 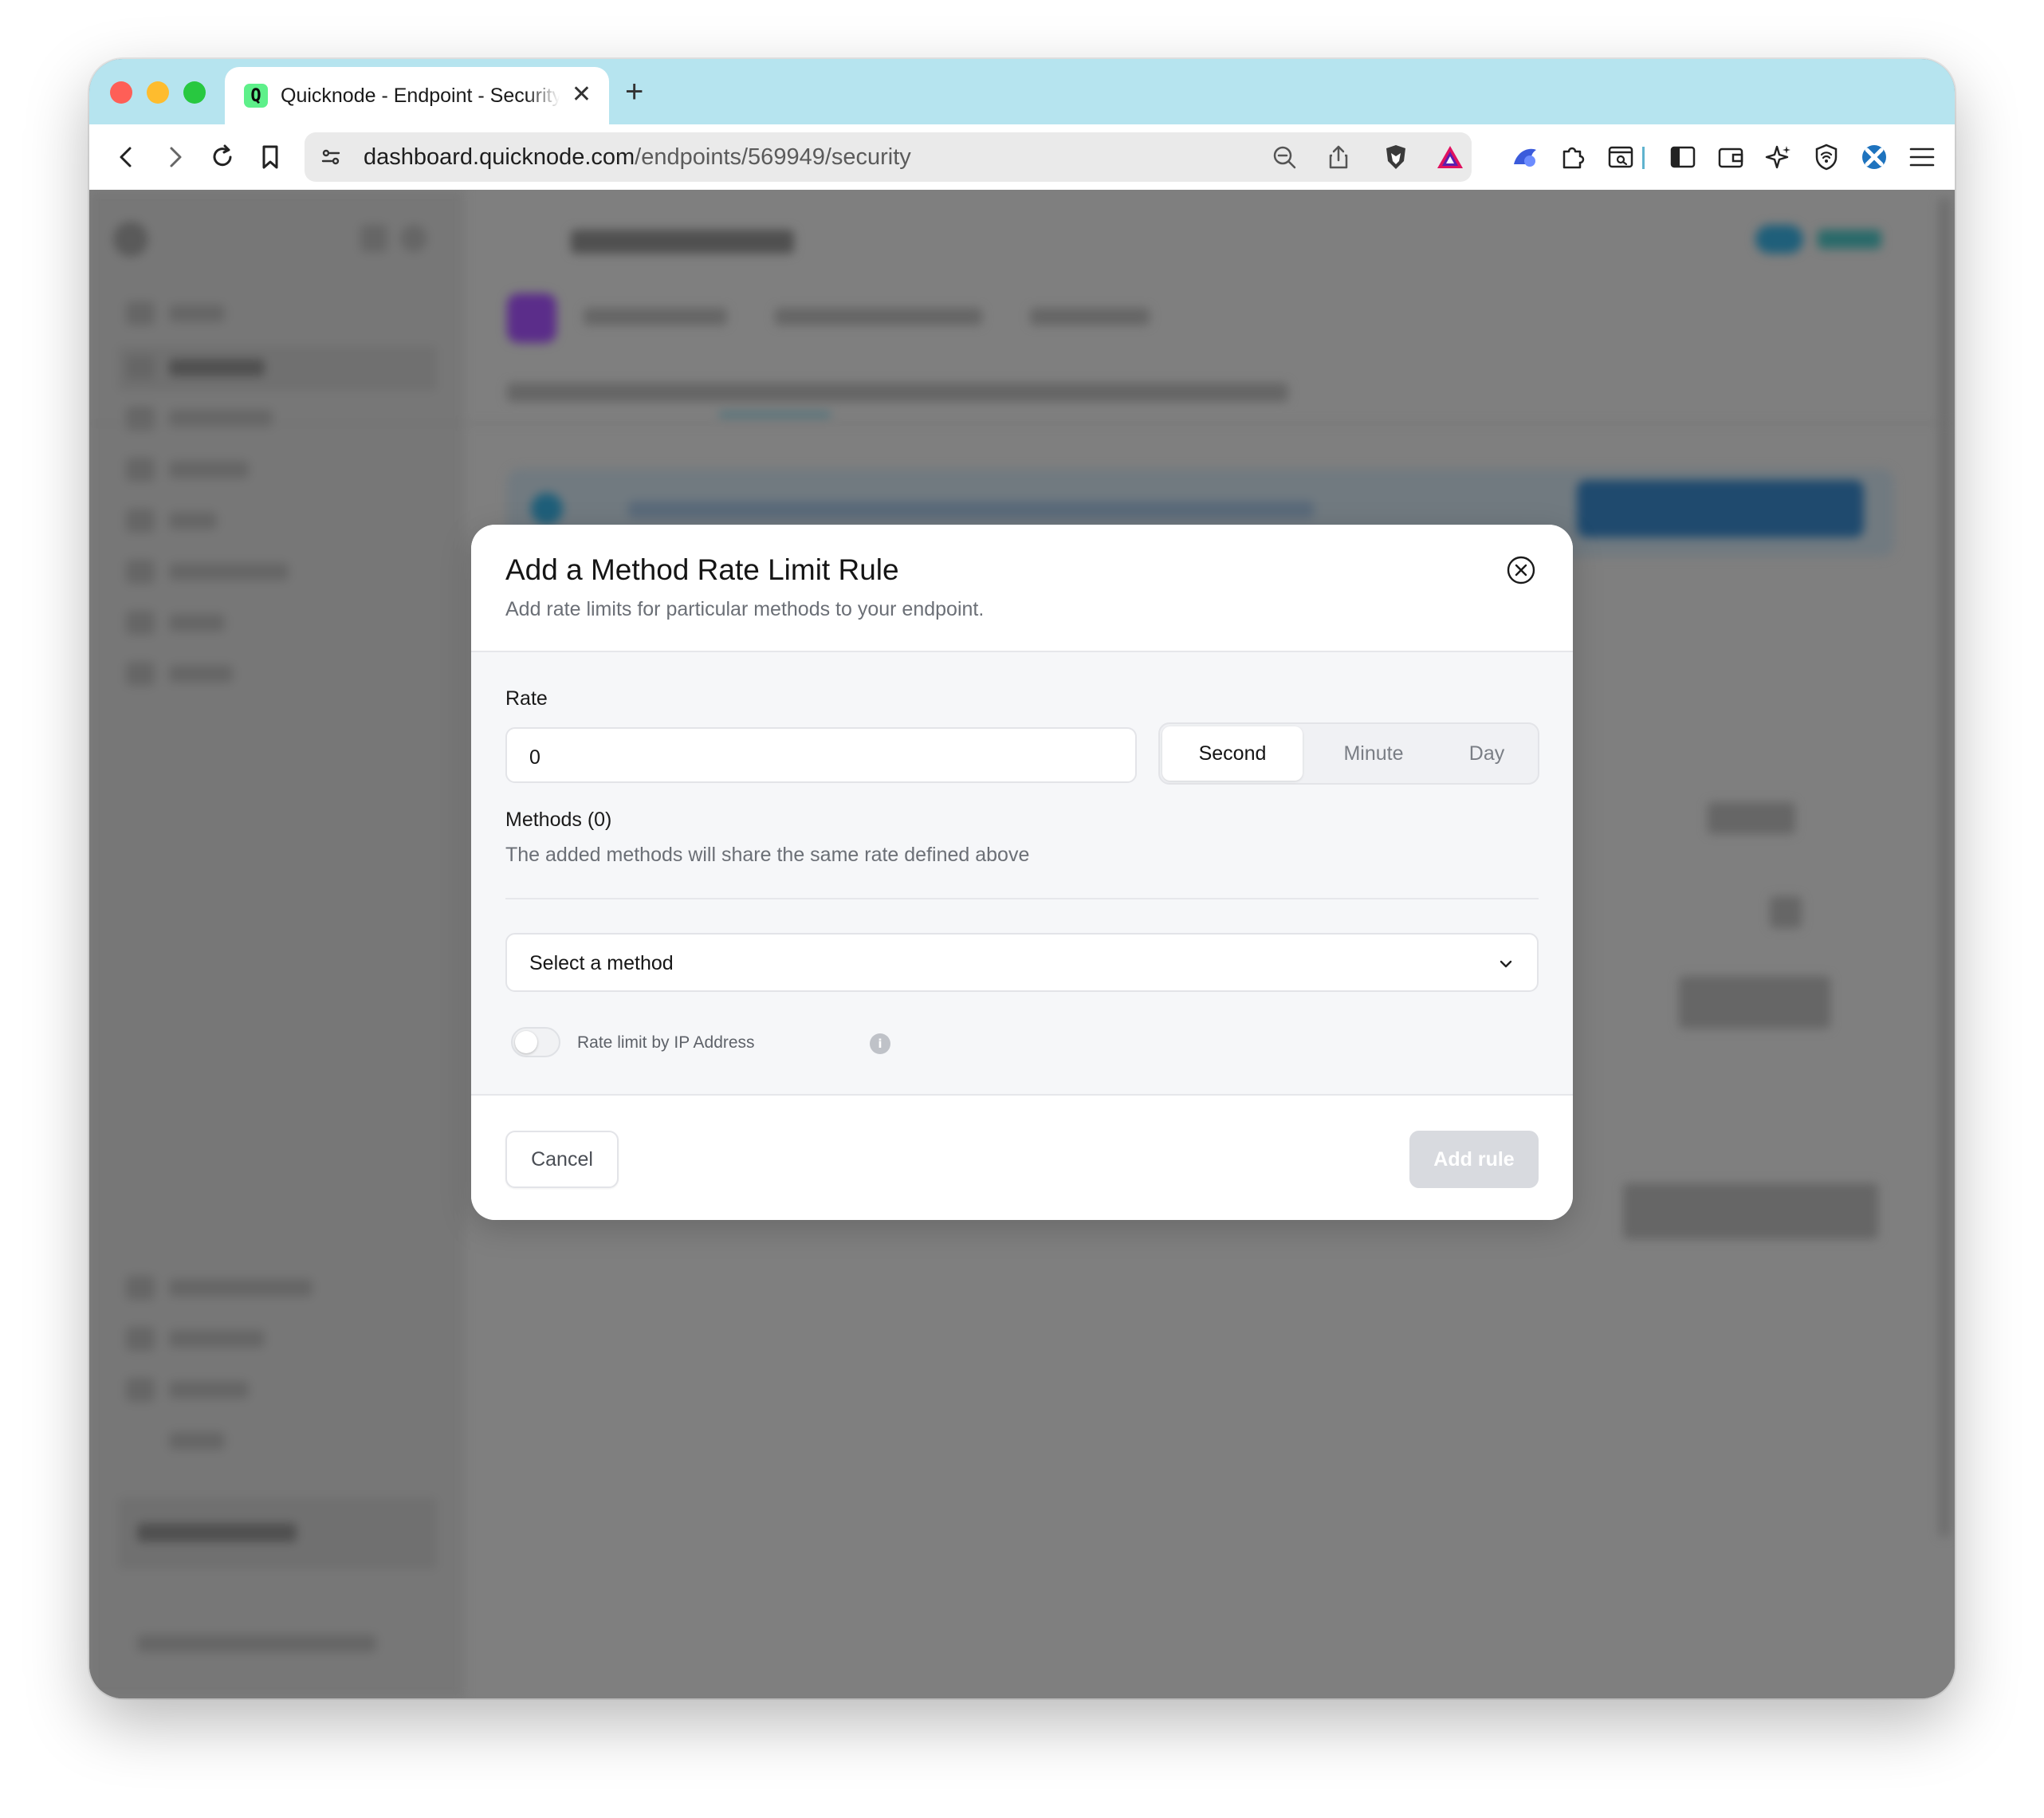 I want to click on ip-rate-limit-toggle, so click(x=535, y=1042).